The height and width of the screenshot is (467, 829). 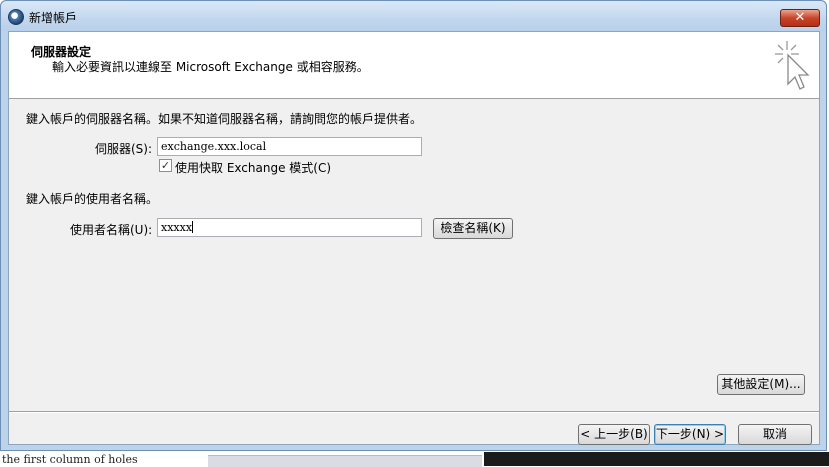 I want to click on next-button: 下一步(N) >, so click(x=690, y=434).